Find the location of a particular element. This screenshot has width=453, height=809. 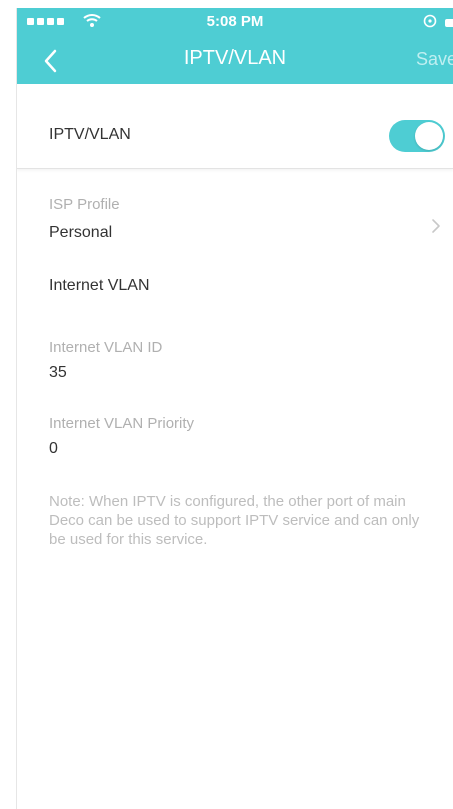

alarm-icon is located at coordinates (430, 21).